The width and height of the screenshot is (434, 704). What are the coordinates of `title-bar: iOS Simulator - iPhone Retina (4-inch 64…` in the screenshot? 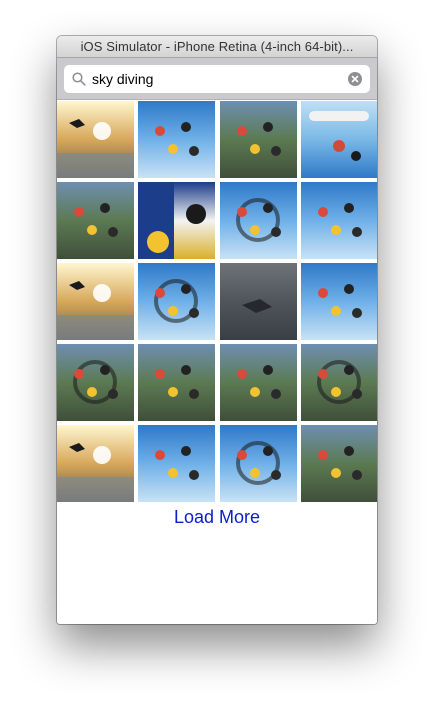 It's located at (217, 47).